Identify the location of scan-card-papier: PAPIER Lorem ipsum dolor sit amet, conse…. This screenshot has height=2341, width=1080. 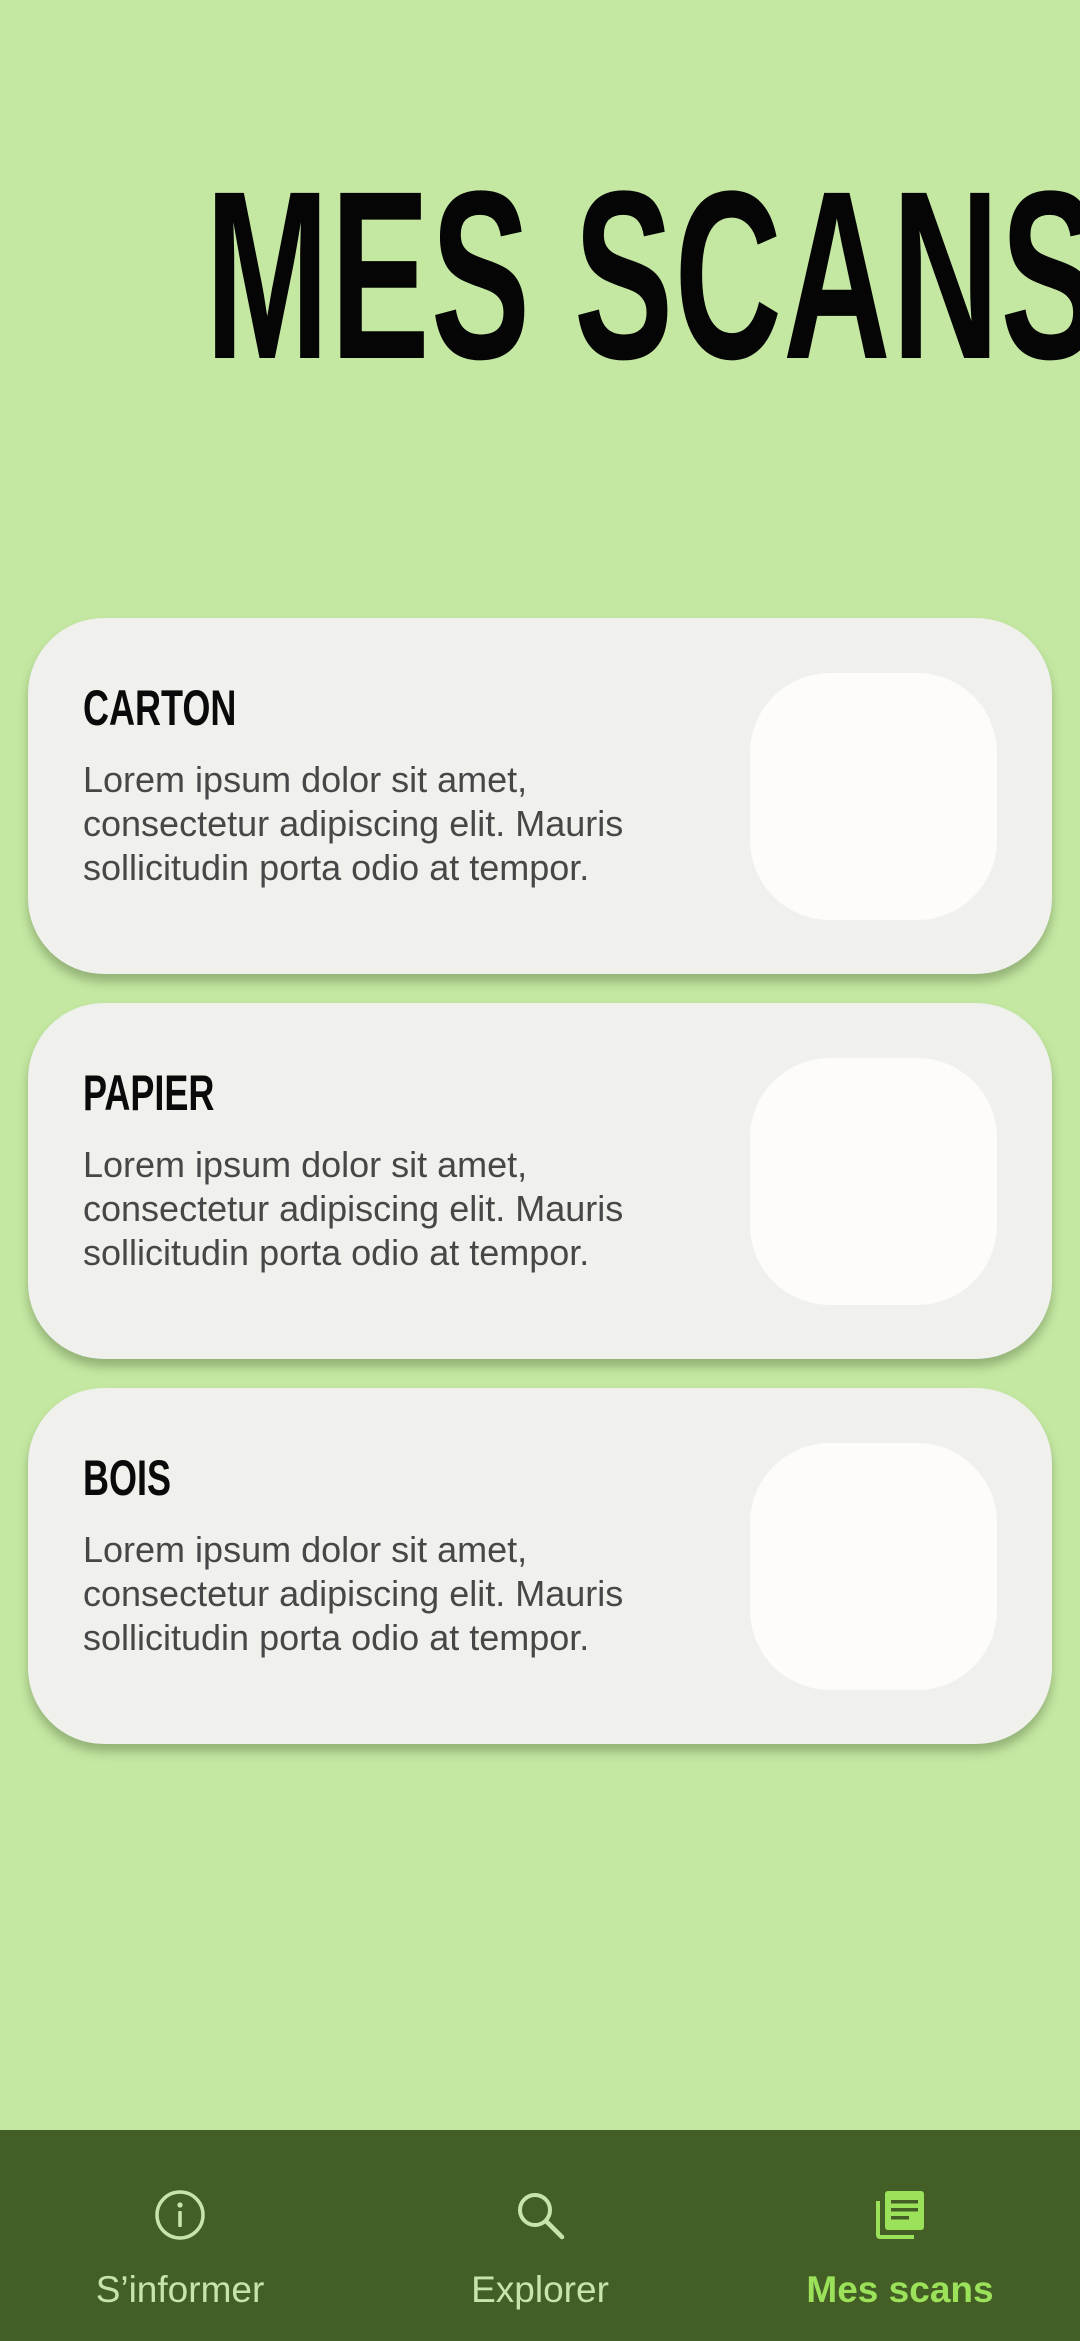
(540, 1181).